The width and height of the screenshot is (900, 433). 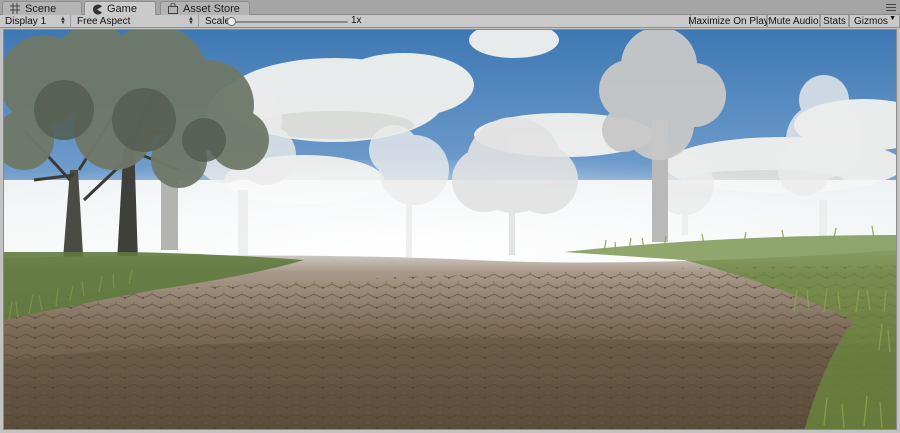 I want to click on tab-menu-icon, so click(x=891, y=7).